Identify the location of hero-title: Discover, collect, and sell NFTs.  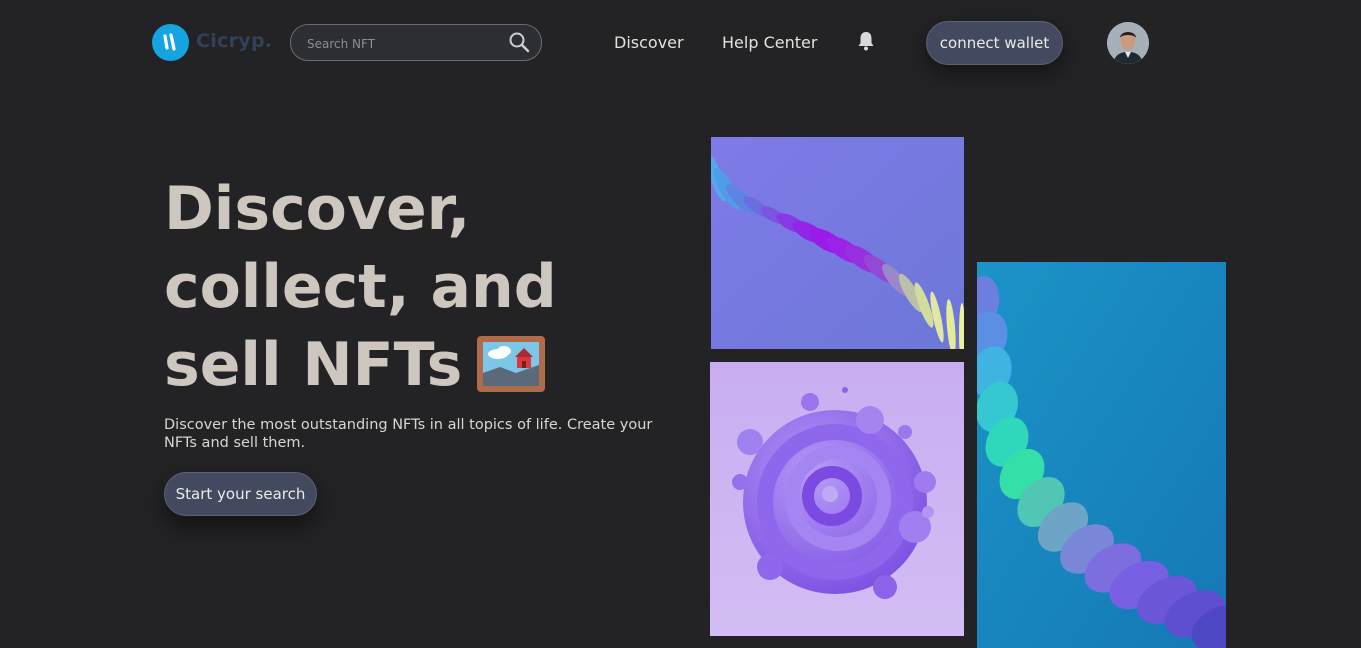
(434, 287).